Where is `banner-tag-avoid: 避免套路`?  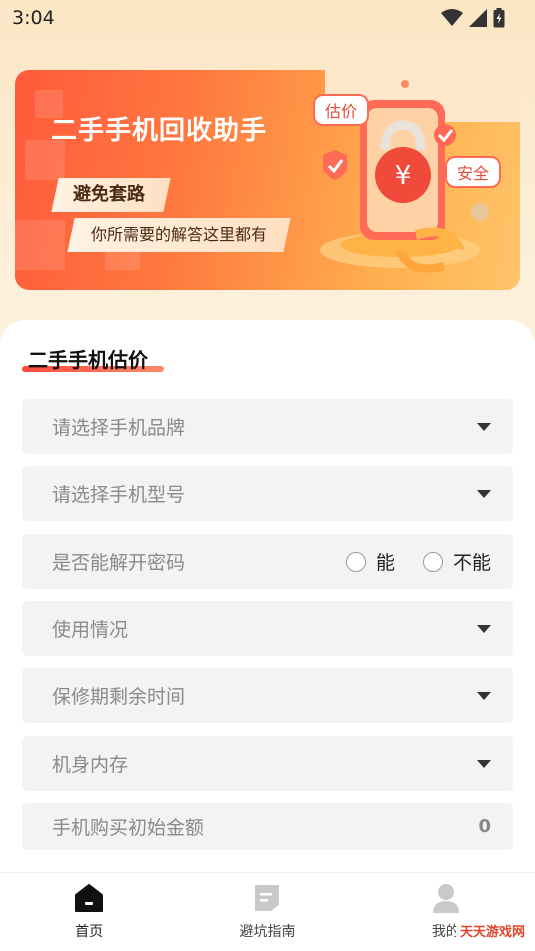 banner-tag-avoid: 避免套路 is located at coordinates (111, 195).